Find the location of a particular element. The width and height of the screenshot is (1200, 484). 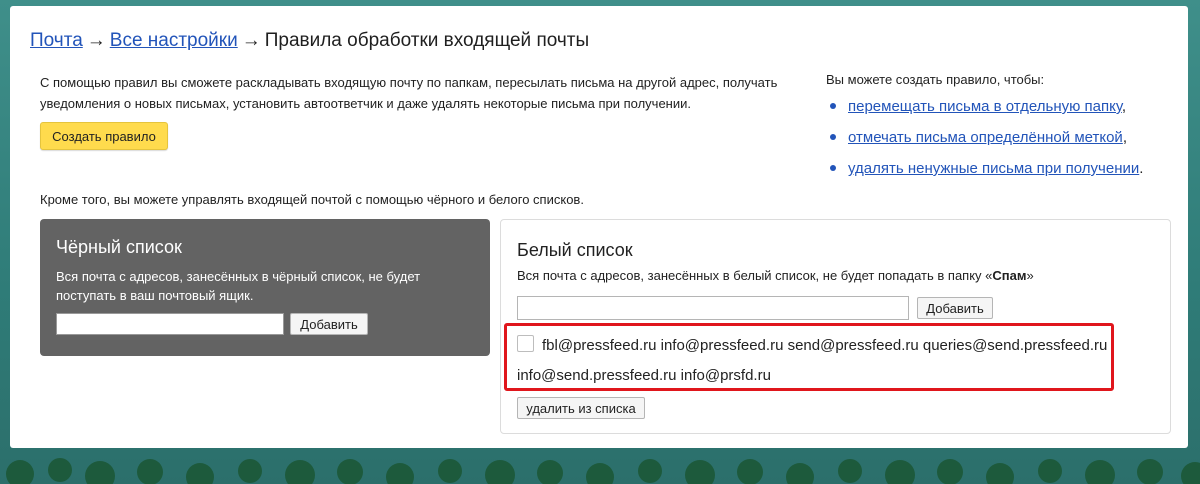

spam-folder-name: Спам is located at coordinates (1009, 275).